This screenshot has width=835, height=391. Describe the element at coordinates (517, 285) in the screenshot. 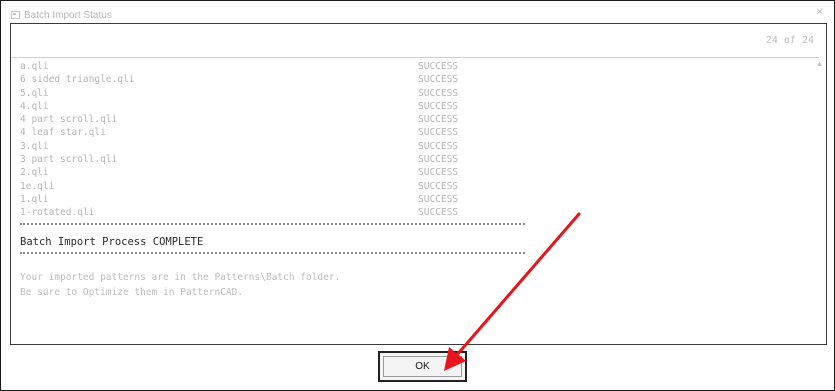

I see `annotation-arrow-shaft` at that location.